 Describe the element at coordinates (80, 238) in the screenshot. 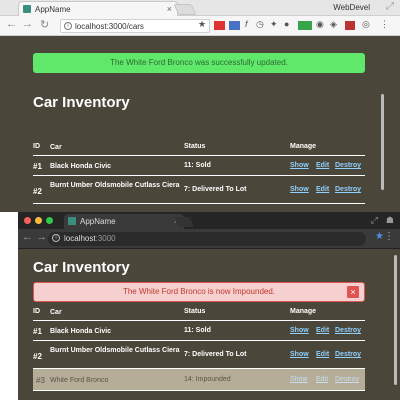

I see `url-host: localhost` at that location.